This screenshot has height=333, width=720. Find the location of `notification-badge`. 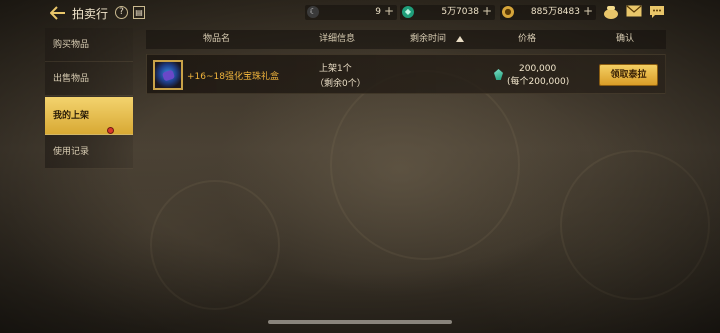

notification-badge is located at coordinates (110, 130).